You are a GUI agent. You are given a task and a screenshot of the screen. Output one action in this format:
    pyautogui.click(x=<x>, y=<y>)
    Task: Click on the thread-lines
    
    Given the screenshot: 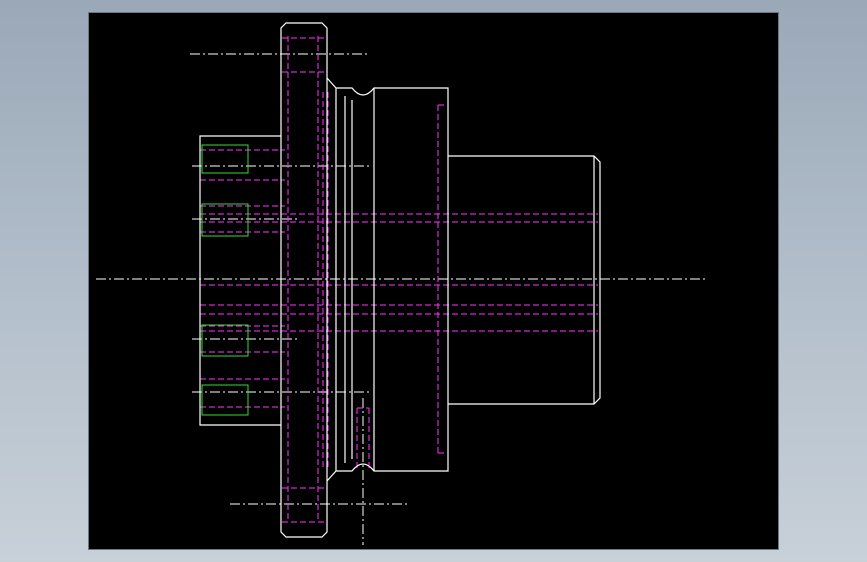 What is the action you would take?
    pyautogui.click(x=225, y=280)
    